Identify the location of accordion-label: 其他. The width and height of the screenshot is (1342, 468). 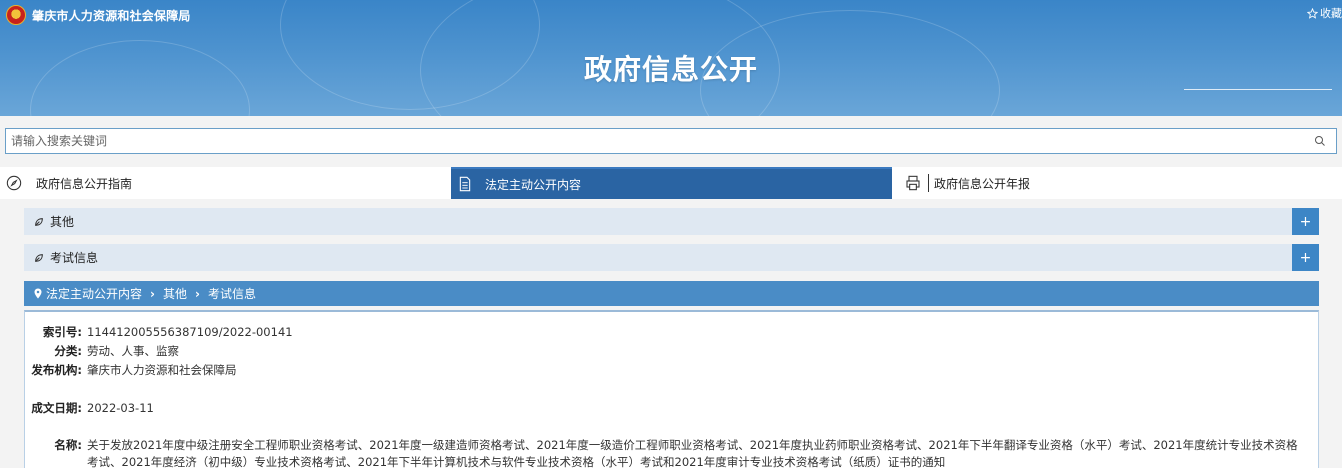
(62, 222).